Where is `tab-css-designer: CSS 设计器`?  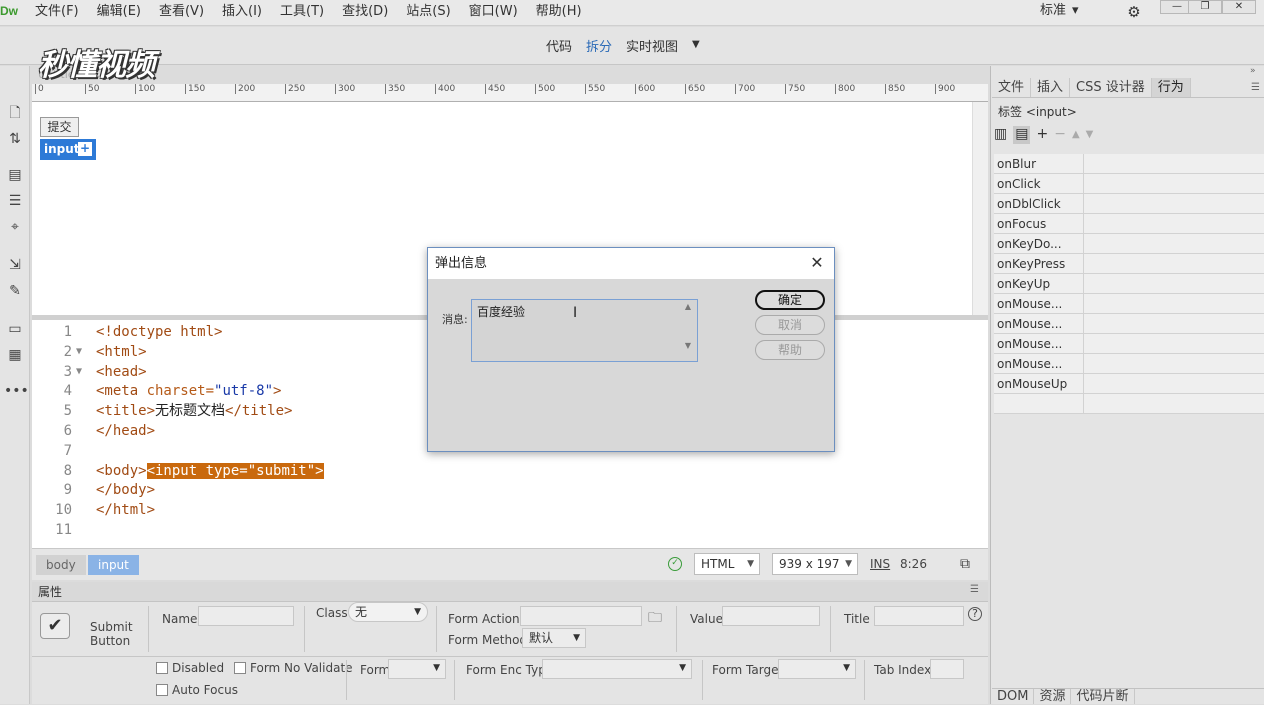 tab-css-designer: CSS 设计器 is located at coordinates (1111, 87).